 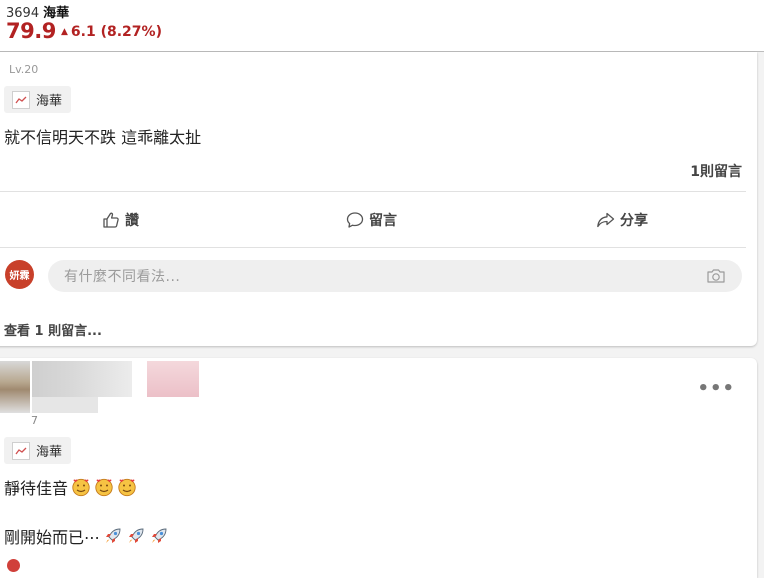 I want to click on user-level: Lv.20, so click(x=24, y=69).